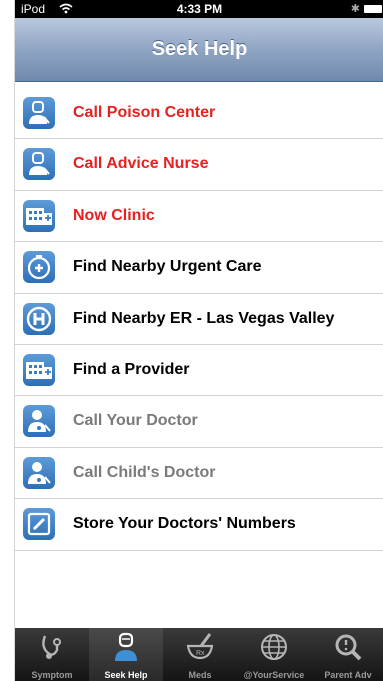 Image resolution: width=383 pixels, height=681 pixels. Describe the element at coordinates (274, 647) in the screenshot. I see `globe-icon` at that location.